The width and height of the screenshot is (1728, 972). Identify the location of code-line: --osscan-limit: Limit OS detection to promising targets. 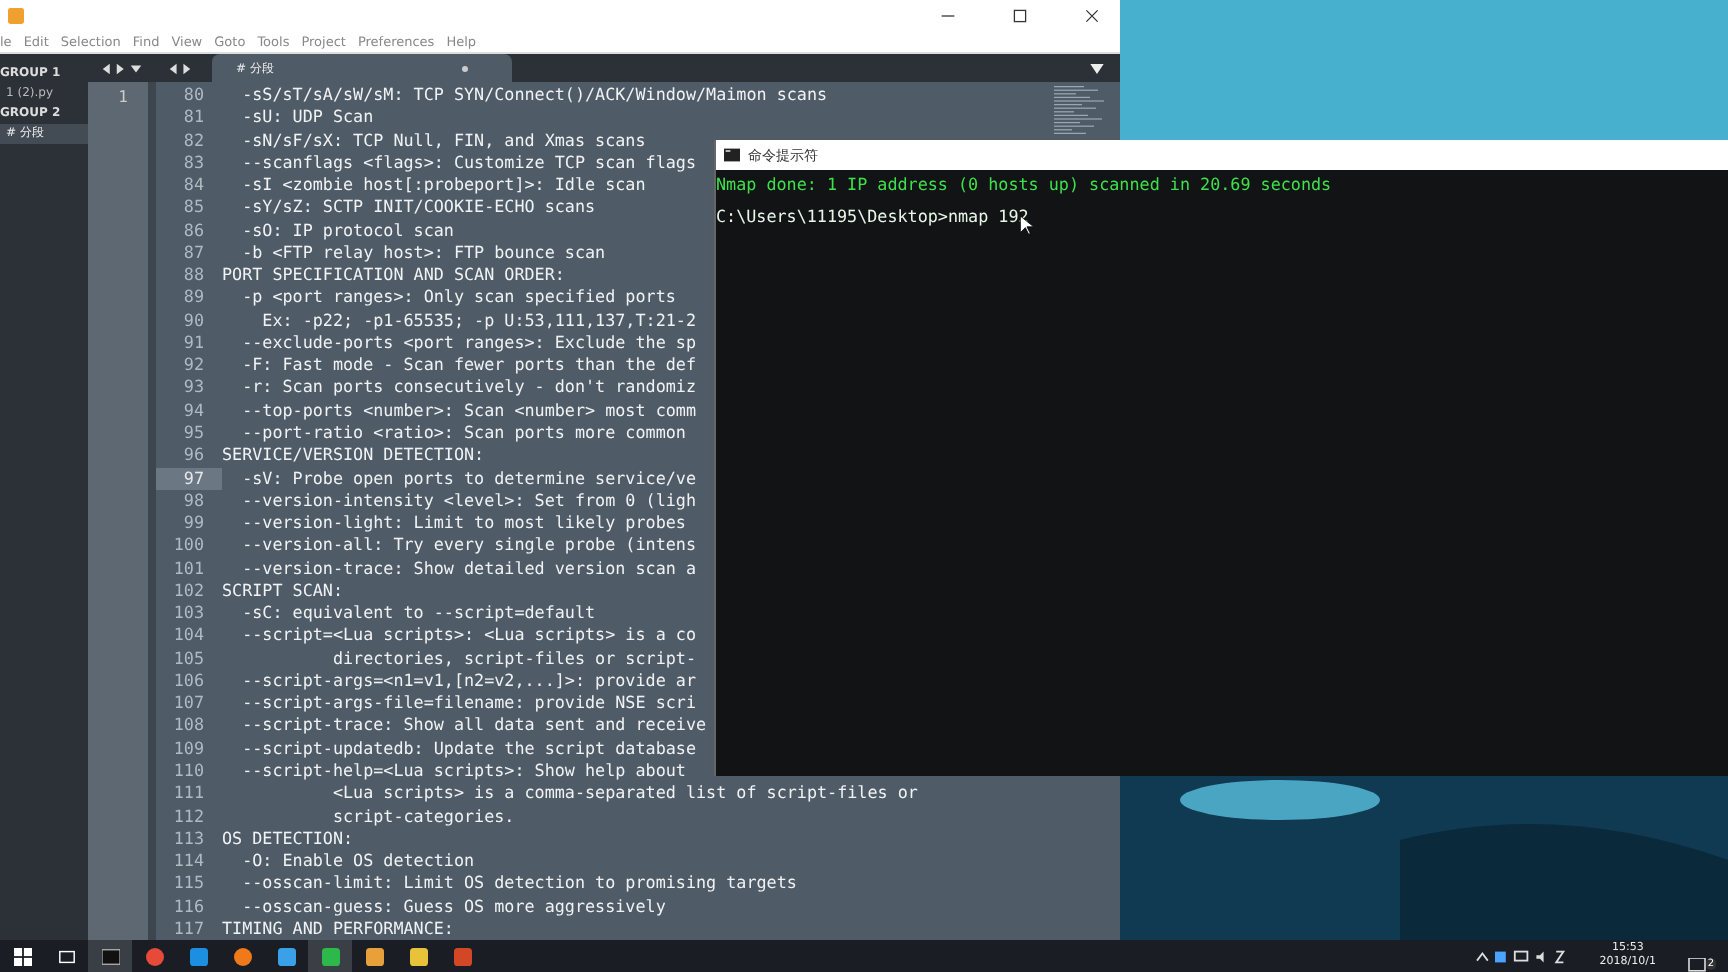
(518, 884).